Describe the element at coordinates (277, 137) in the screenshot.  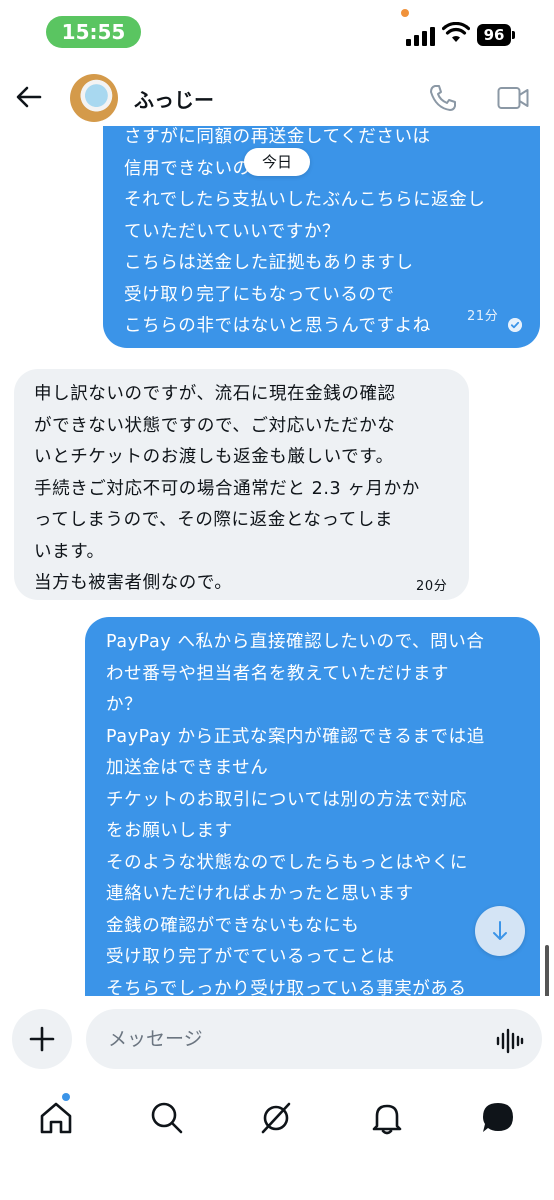
I see `message-line: さすがに同額の再送金してくださいは` at that location.